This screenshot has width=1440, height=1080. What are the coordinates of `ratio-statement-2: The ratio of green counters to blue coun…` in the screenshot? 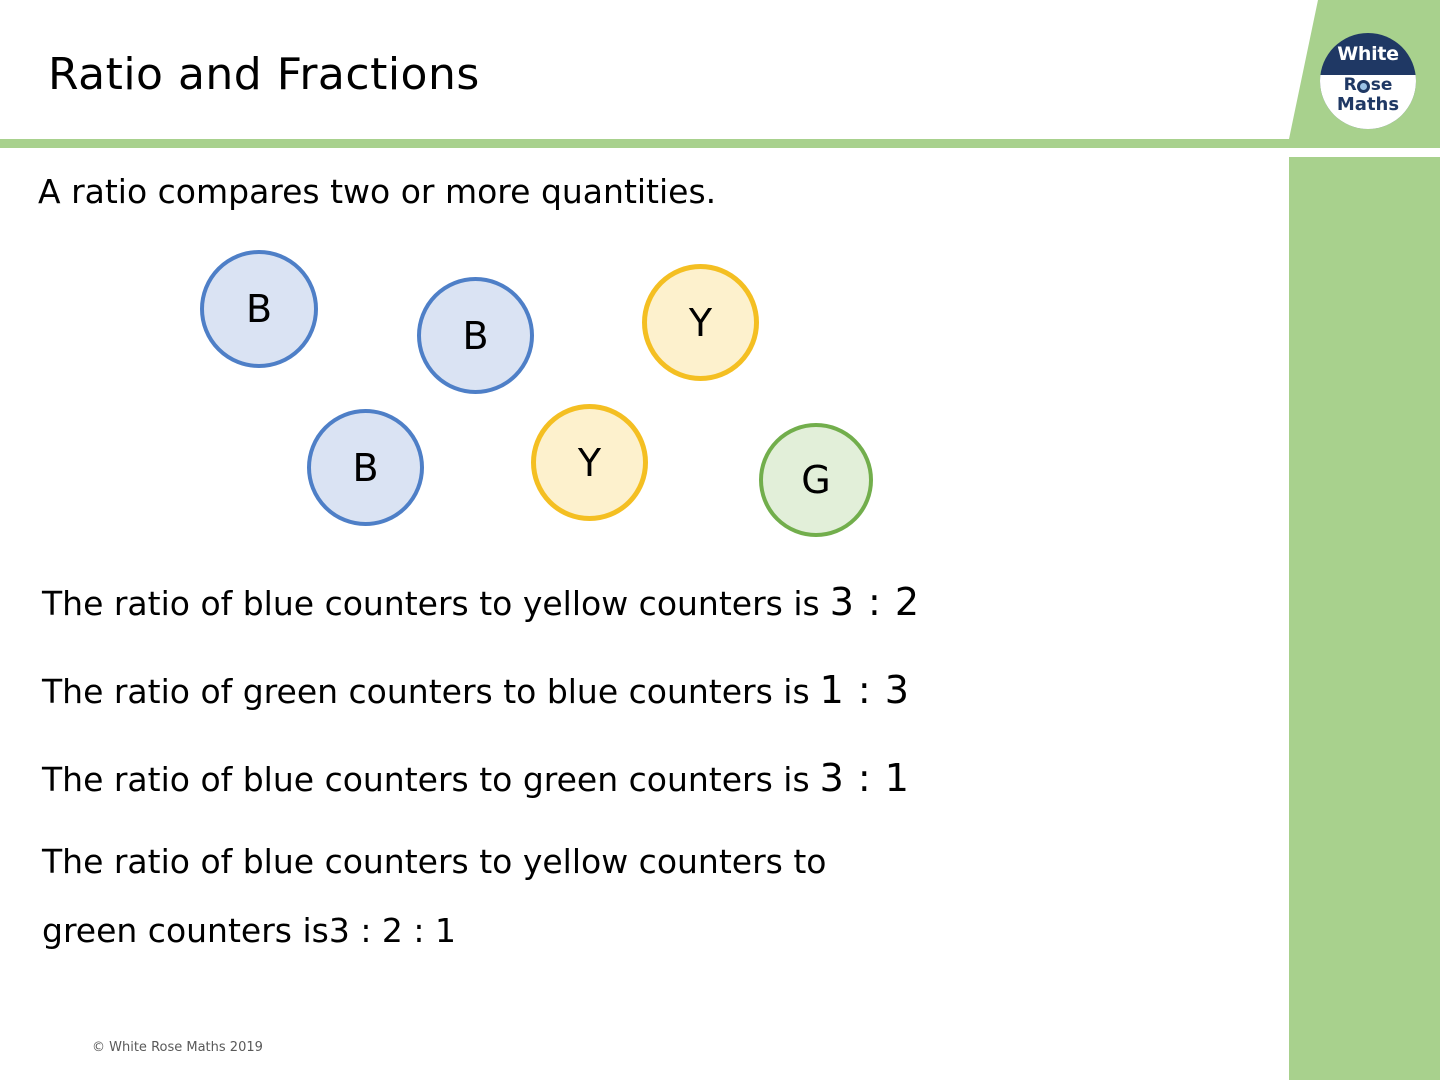 It's located at (476, 690).